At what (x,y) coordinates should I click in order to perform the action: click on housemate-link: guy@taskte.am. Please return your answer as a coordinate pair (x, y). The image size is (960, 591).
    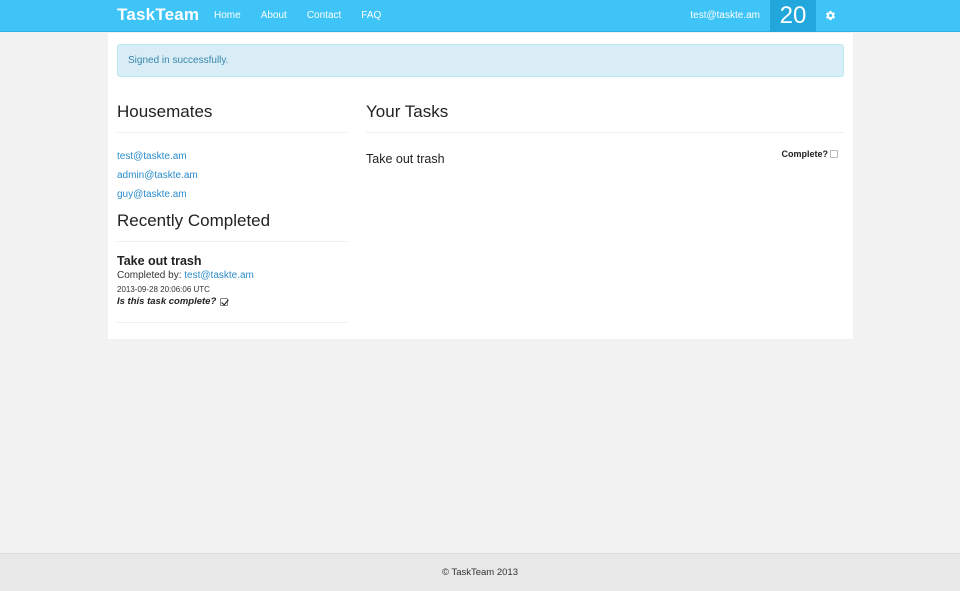
    Looking at the image, I should click on (232, 194).